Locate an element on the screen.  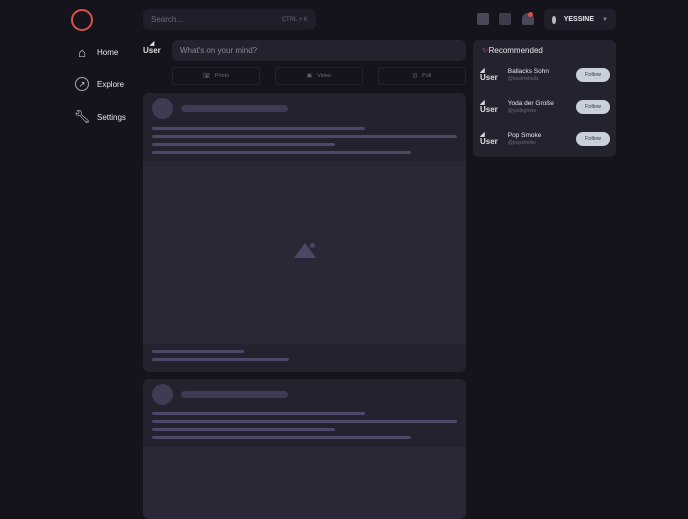
photo-button: 📷︎ Photo is located at coordinates (216, 76).